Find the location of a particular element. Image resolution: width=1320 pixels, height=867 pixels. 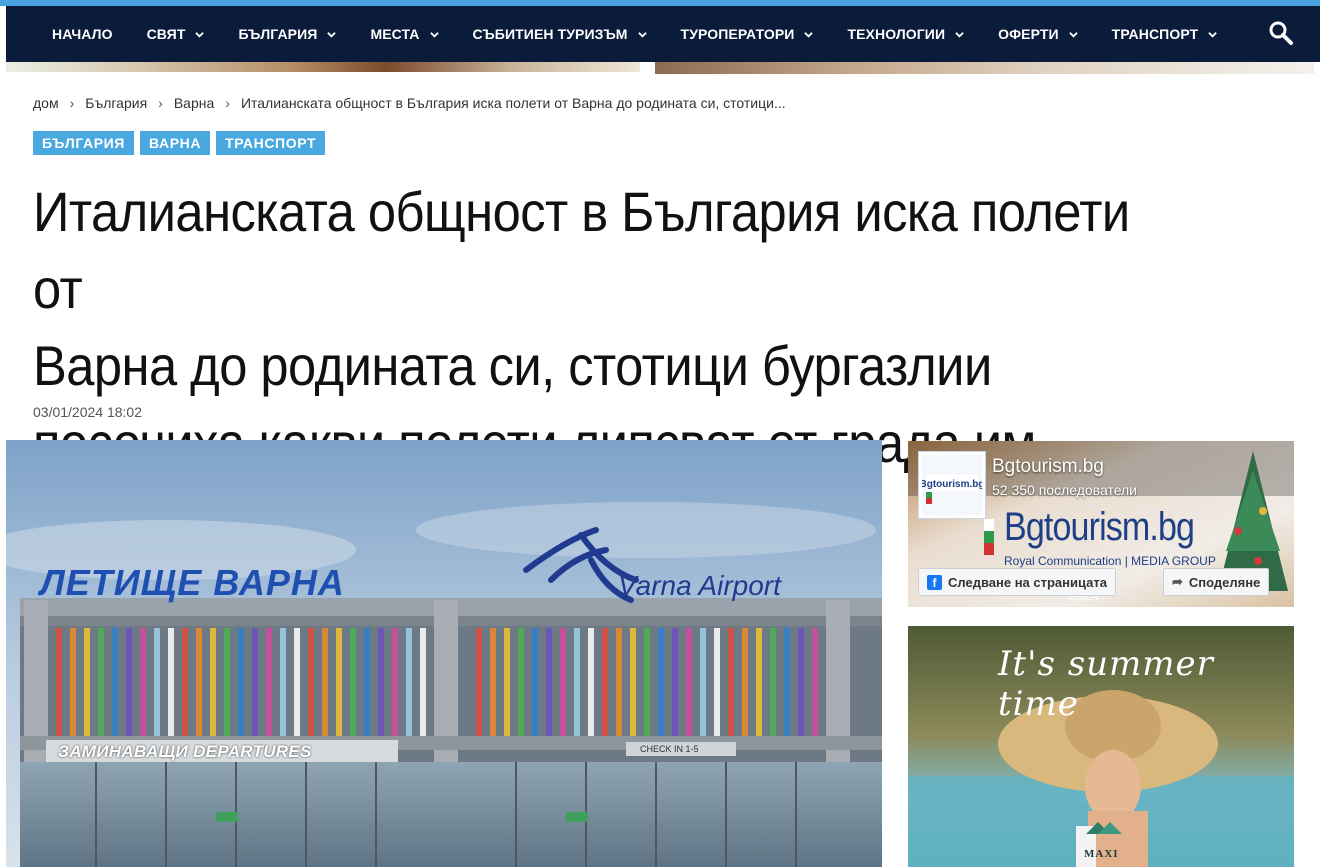

nav-item-4: МЕСТА is located at coordinates (404, 34).